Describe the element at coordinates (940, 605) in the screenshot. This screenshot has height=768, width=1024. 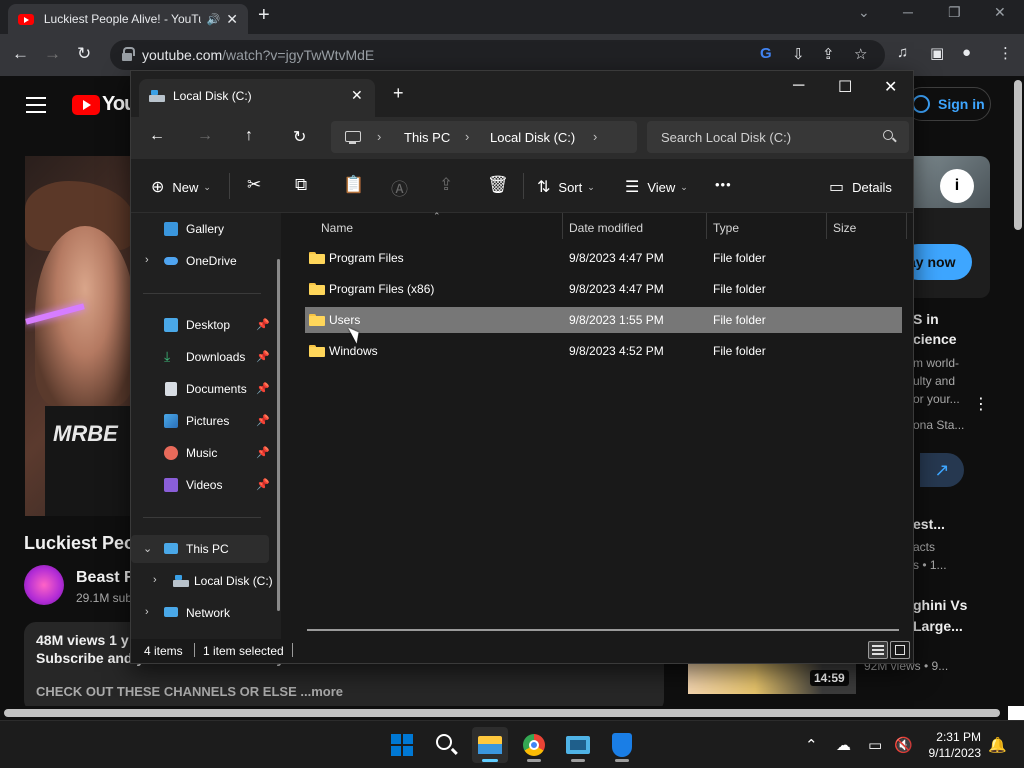
I see `rec-title: ghini Vs` at that location.